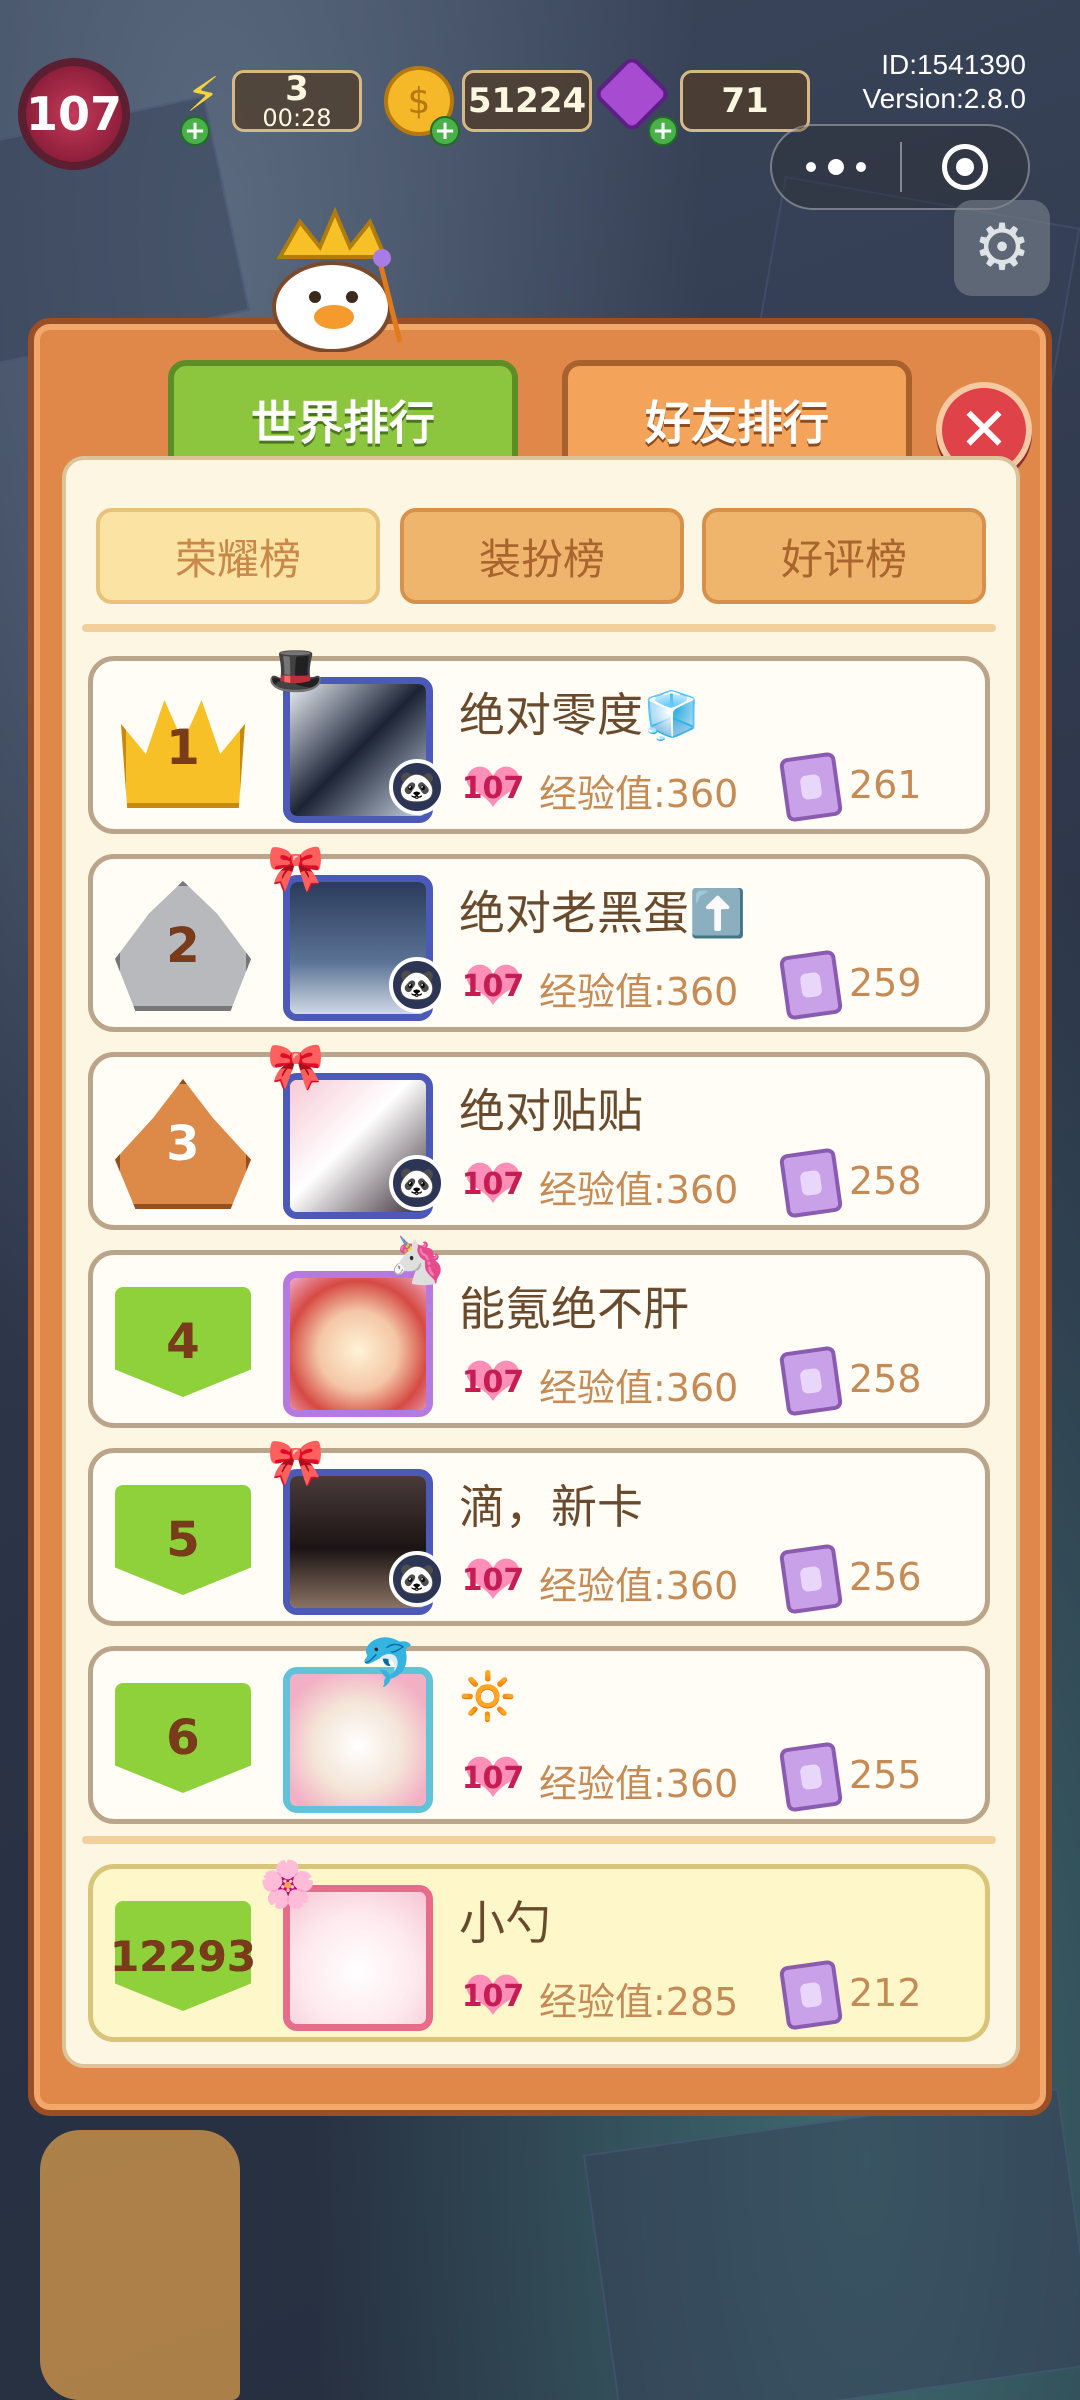  Describe the element at coordinates (944, 98) in the screenshot. I see `version-text: Version:2.8.0` at that location.